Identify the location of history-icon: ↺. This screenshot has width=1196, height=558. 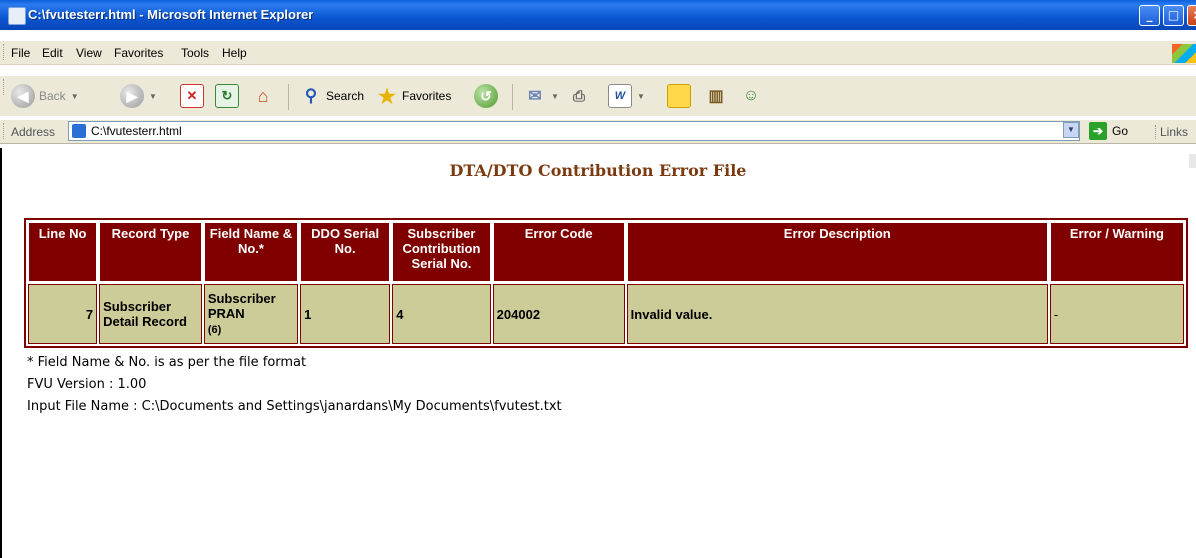
(486, 96).